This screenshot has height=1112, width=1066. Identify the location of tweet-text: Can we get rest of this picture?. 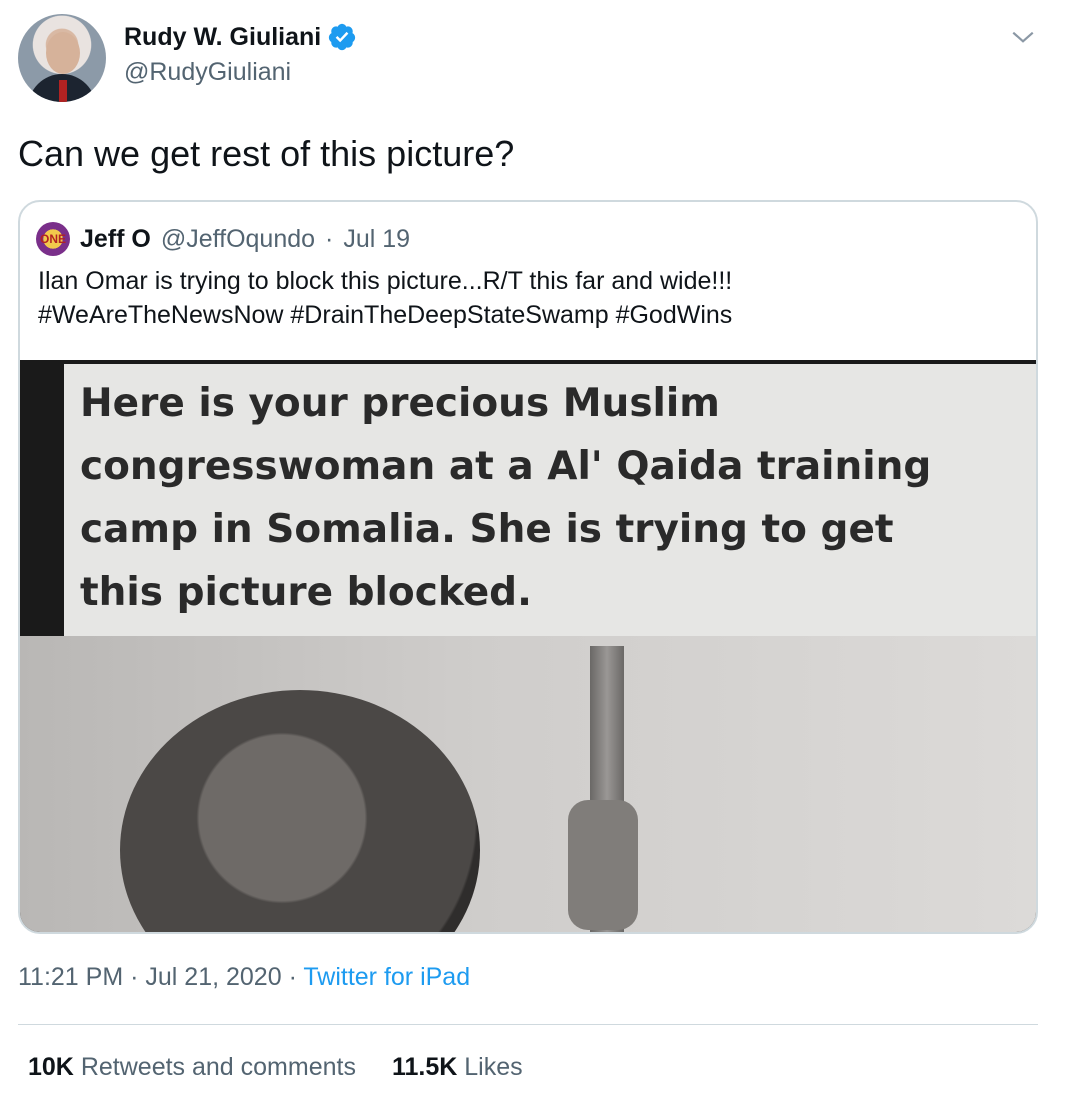
(266, 153).